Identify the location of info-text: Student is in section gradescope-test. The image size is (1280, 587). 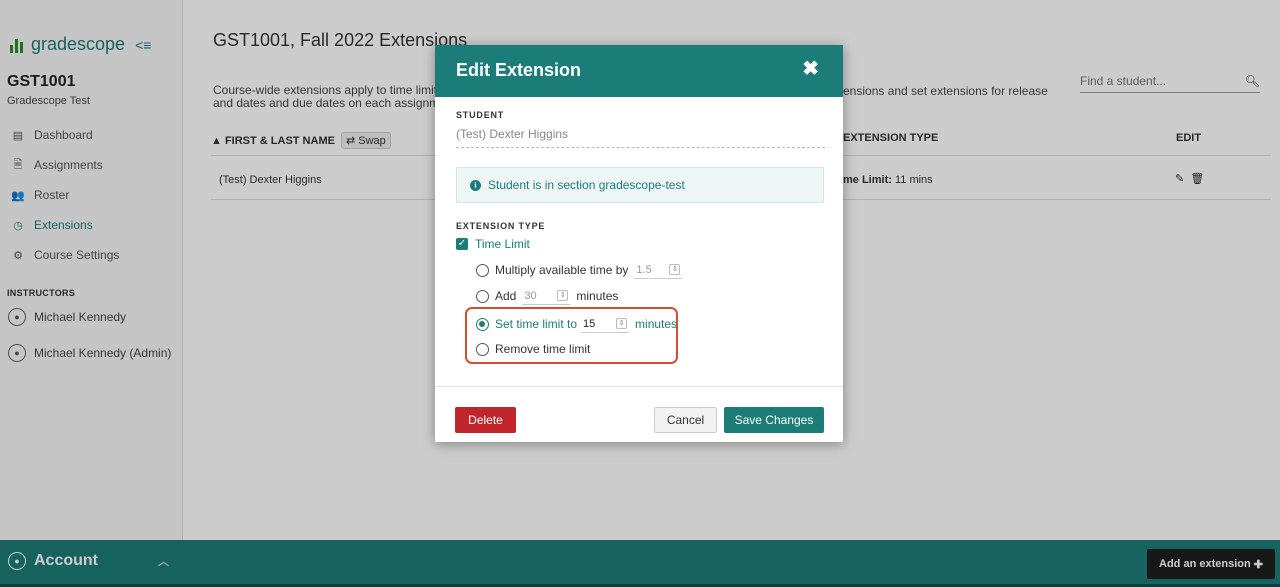
(586, 185).